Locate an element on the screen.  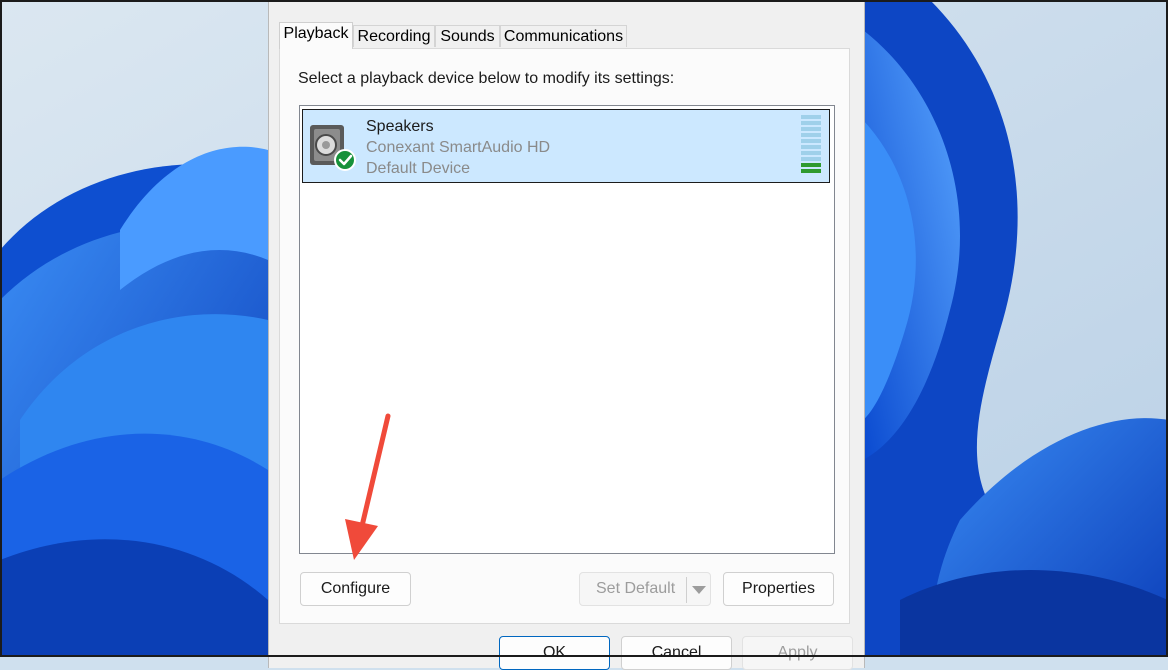
tab-playback: Playback is located at coordinates (316, 35).